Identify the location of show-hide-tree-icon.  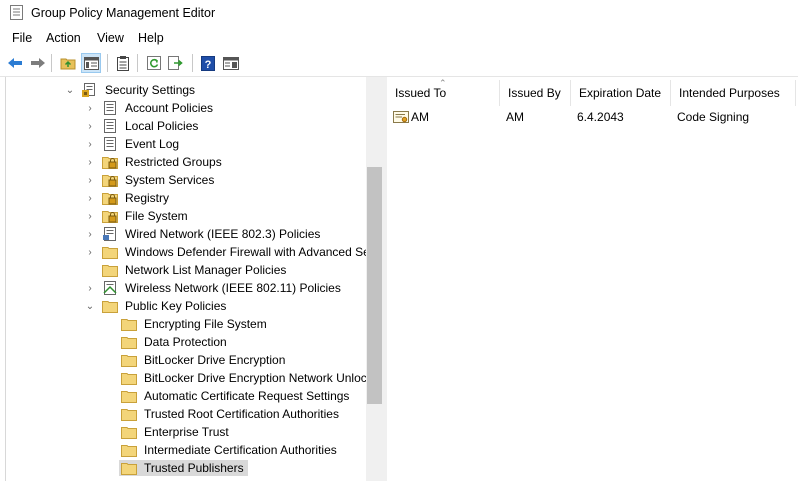
(91, 63).